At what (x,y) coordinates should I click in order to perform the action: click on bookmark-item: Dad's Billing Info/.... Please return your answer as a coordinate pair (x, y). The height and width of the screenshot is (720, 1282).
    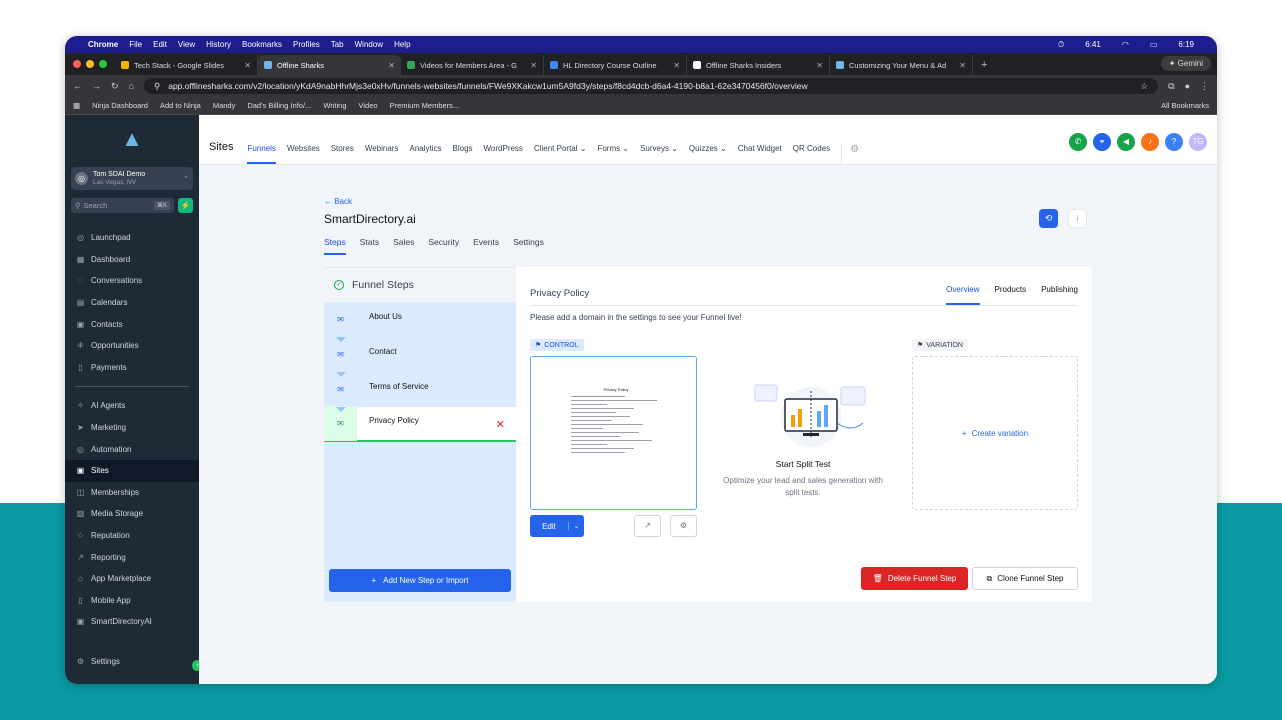
    Looking at the image, I should click on (279, 105).